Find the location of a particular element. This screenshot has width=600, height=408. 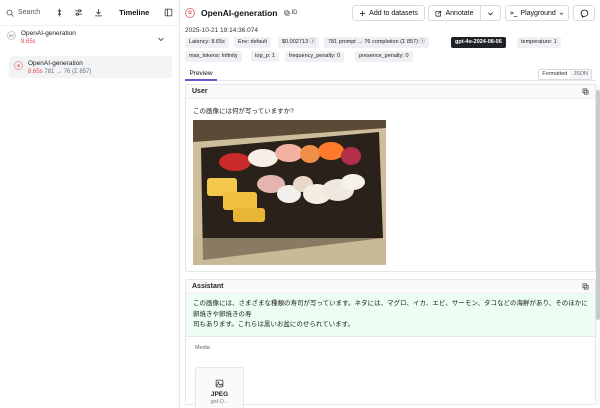

sidebar-panel-icon is located at coordinates (168, 12).